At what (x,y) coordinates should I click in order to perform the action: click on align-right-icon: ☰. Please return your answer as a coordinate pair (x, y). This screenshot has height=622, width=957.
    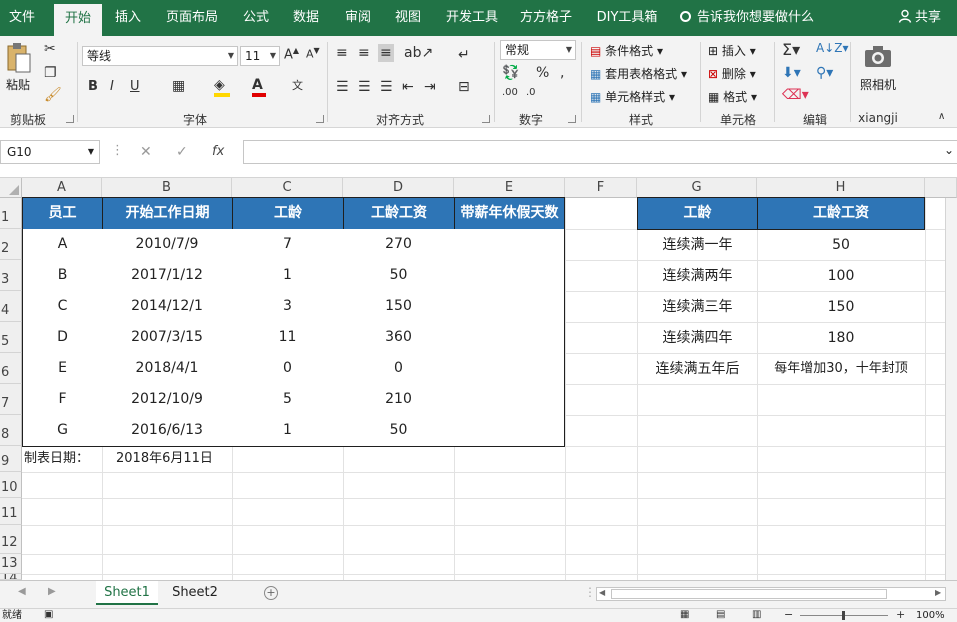
    Looking at the image, I should click on (386, 87).